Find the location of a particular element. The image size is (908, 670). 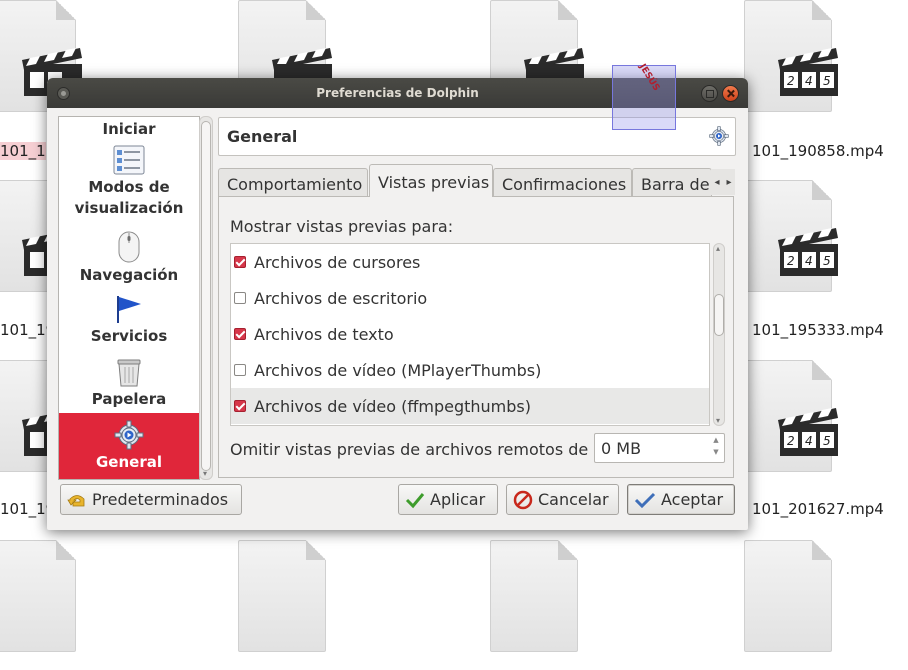

list-item-label: Archivos de vídeo (ffmpegthumbs) is located at coordinates (392, 406).